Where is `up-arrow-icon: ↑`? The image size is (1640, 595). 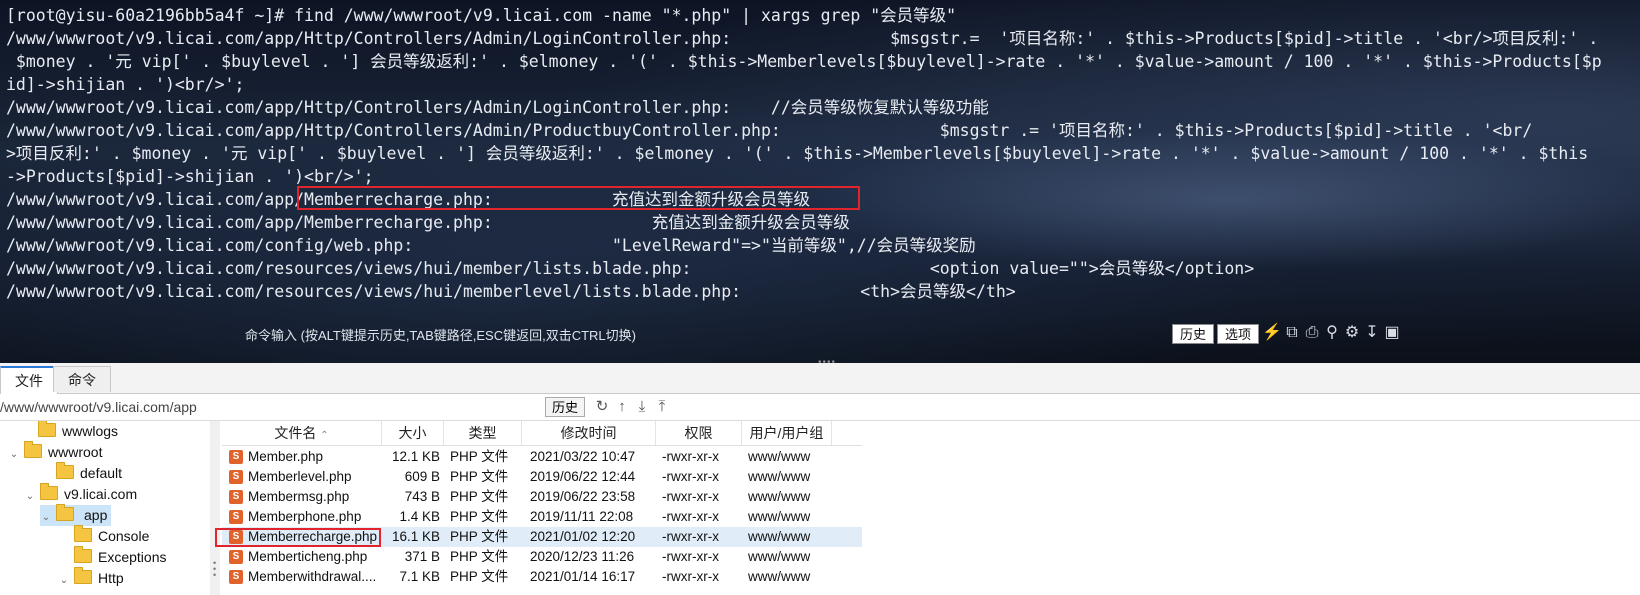
up-arrow-icon: ↑ is located at coordinates (622, 407).